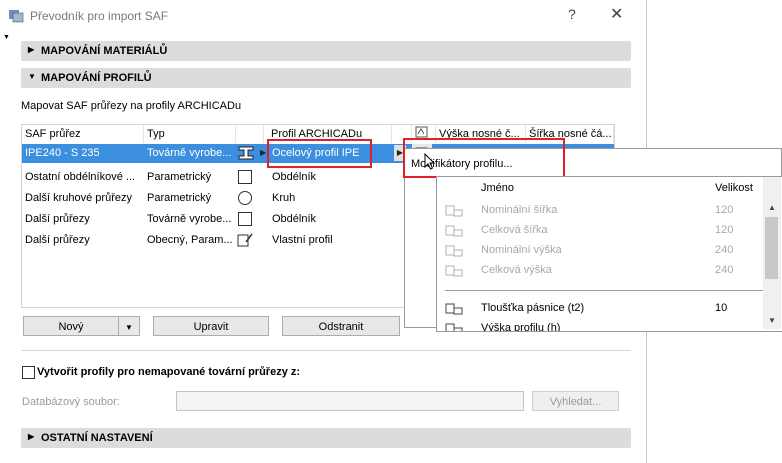  I want to click on modifier-size: 10, so click(721, 308).